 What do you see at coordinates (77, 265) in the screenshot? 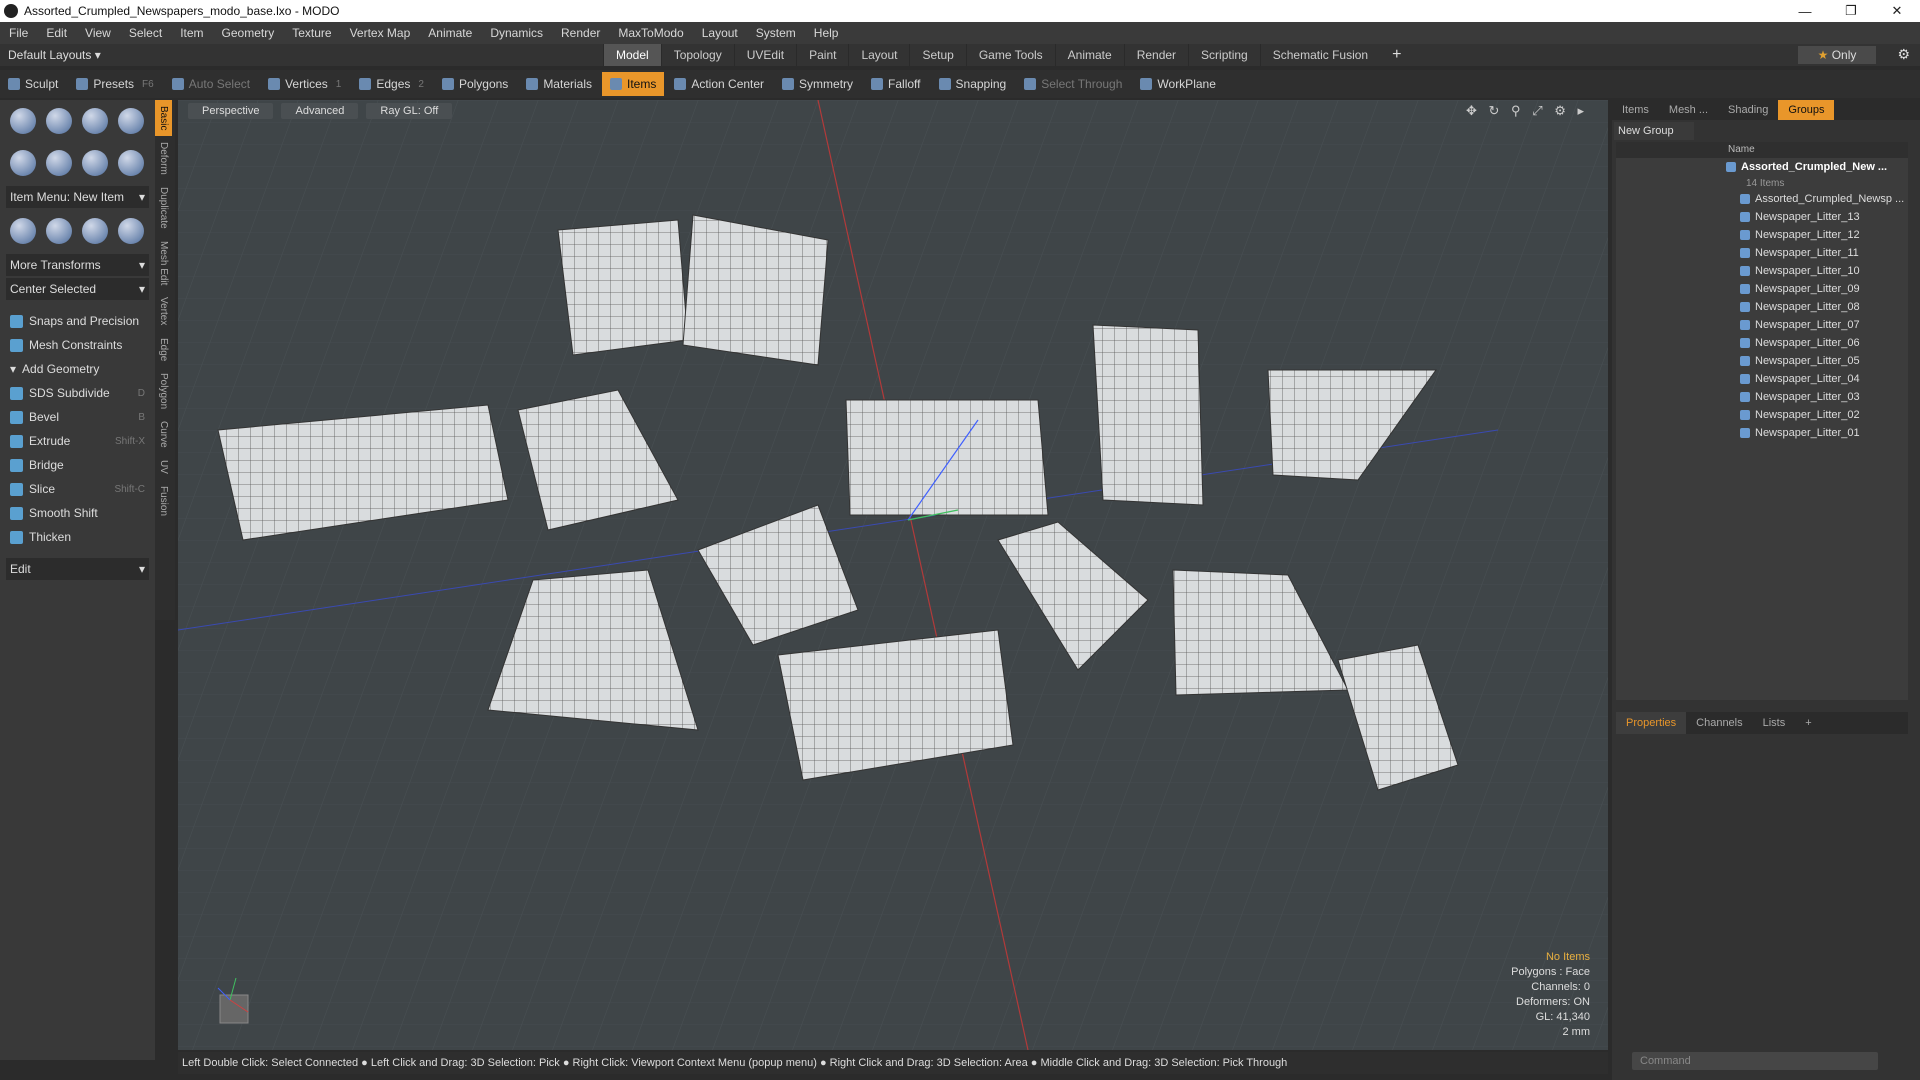
I see `more-transforms-dropdown: More Transforms ▾` at bounding box center [77, 265].